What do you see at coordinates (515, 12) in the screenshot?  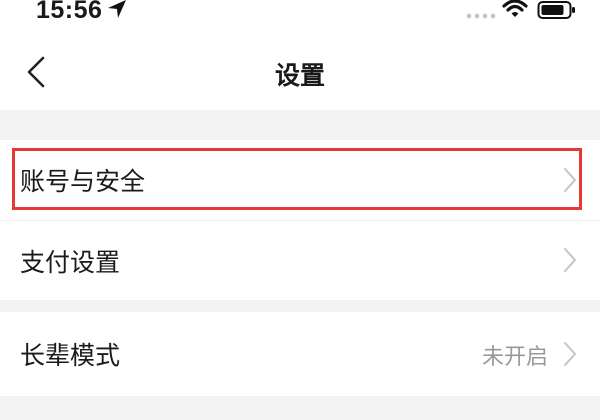 I see `wifi-icon` at bounding box center [515, 12].